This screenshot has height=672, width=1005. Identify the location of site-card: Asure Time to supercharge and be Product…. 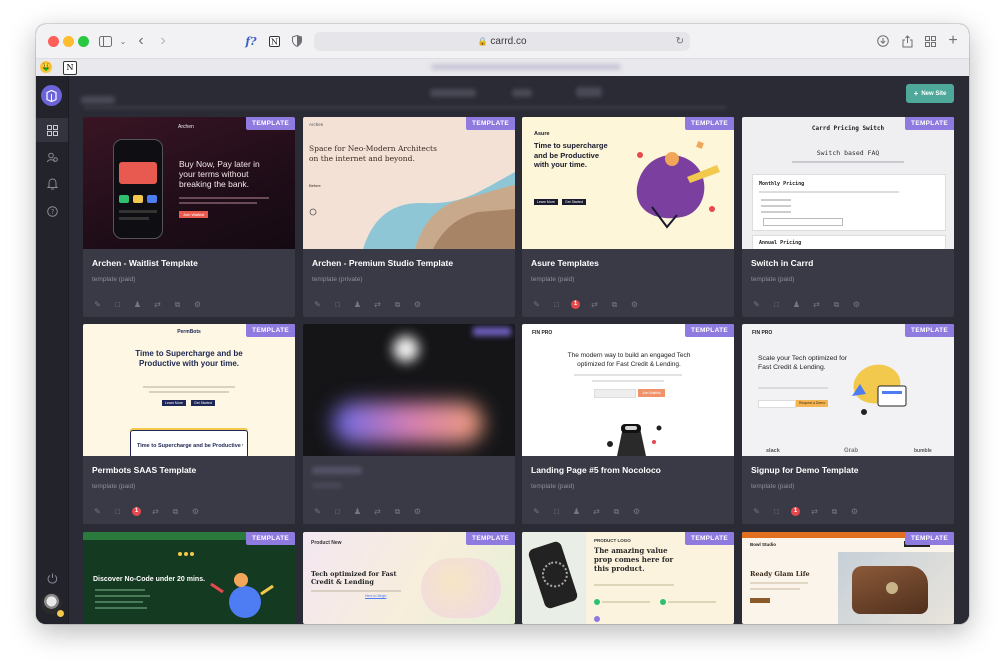
(628, 217).